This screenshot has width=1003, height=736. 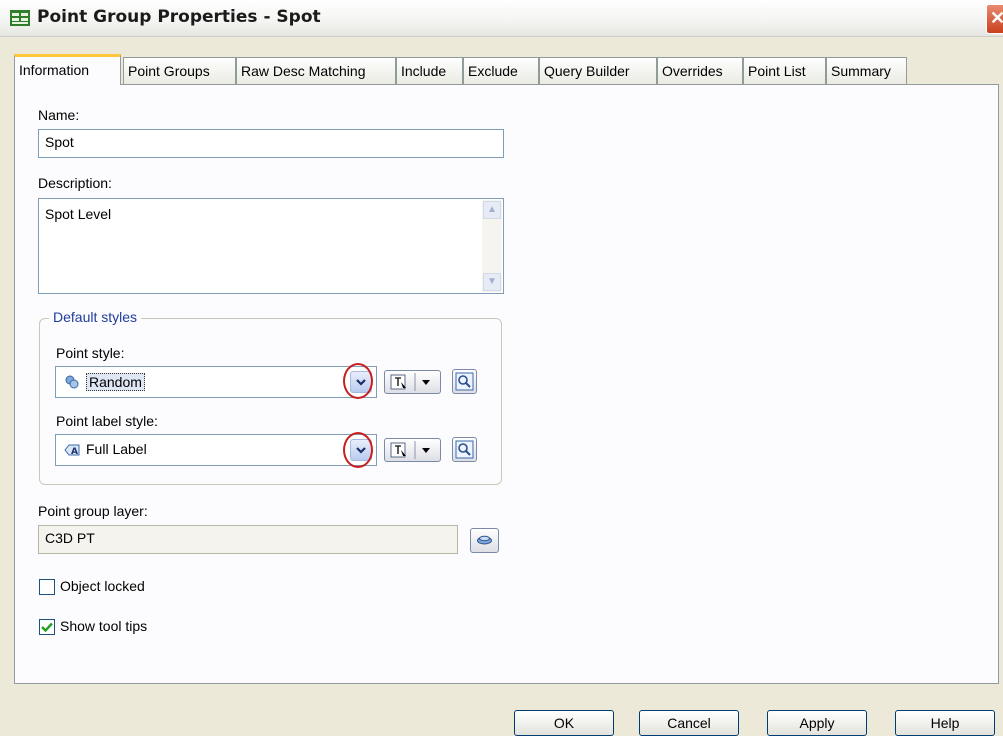 What do you see at coordinates (115, 382) in the screenshot?
I see `point-style-value: Random` at bounding box center [115, 382].